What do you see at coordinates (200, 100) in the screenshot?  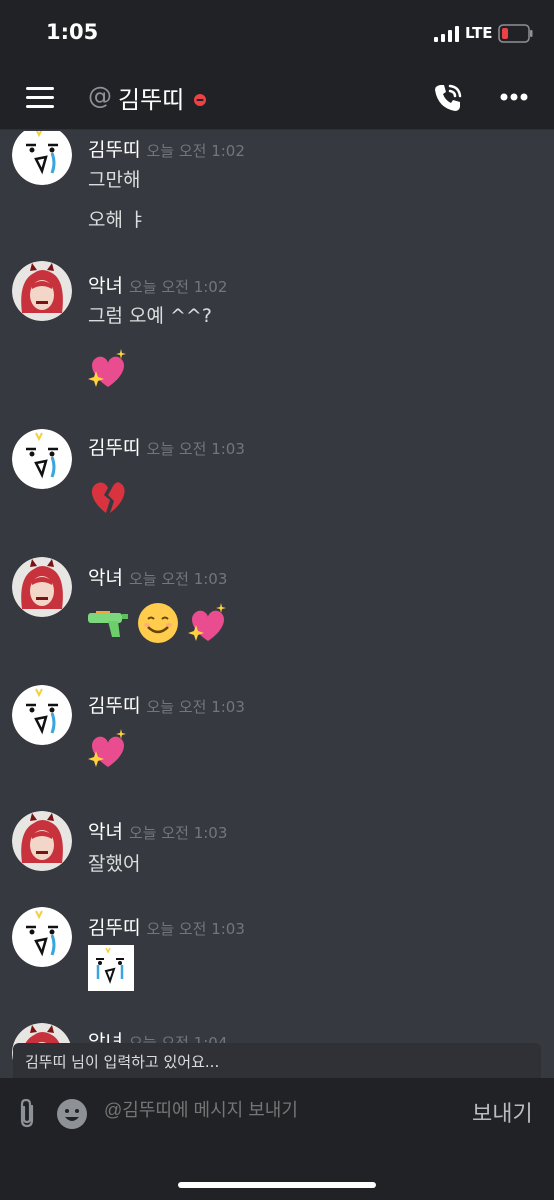 I see `dnd-status-icon` at bounding box center [200, 100].